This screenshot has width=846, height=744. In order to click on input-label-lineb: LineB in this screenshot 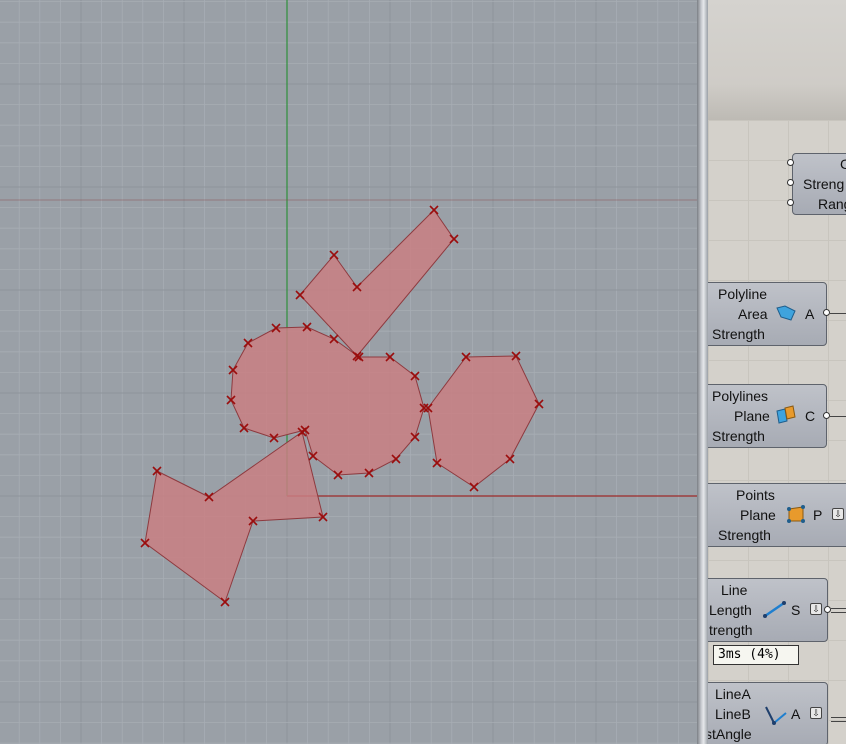, I will do `click(733, 714)`.